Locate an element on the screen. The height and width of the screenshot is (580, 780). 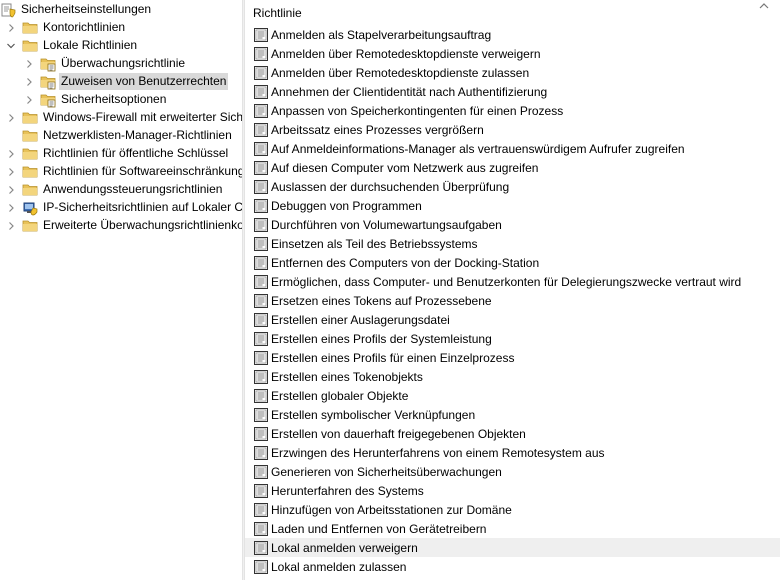
expander-placeholder is located at coordinates (11, 136).